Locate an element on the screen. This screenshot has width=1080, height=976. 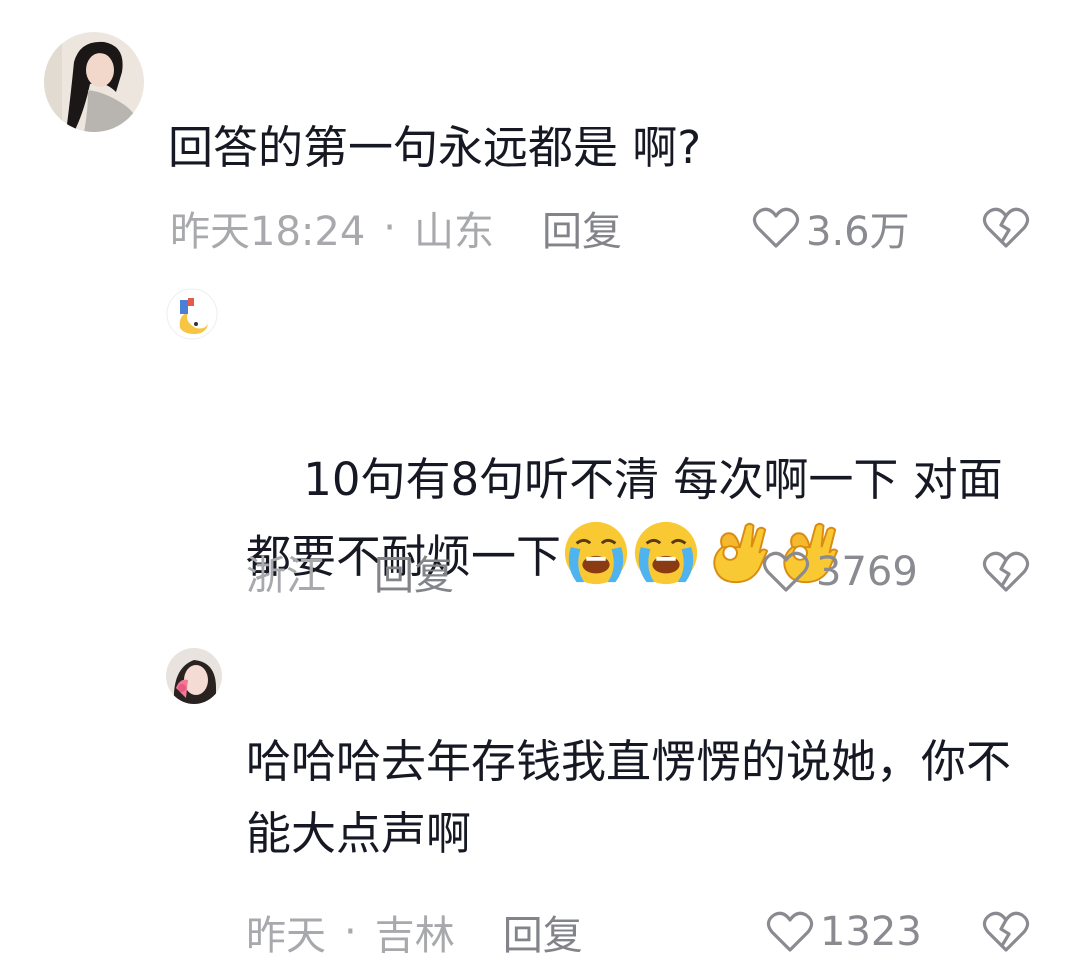
comment-text: 回答的第一句永远都是 啊? is located at coordinates (435, 147).